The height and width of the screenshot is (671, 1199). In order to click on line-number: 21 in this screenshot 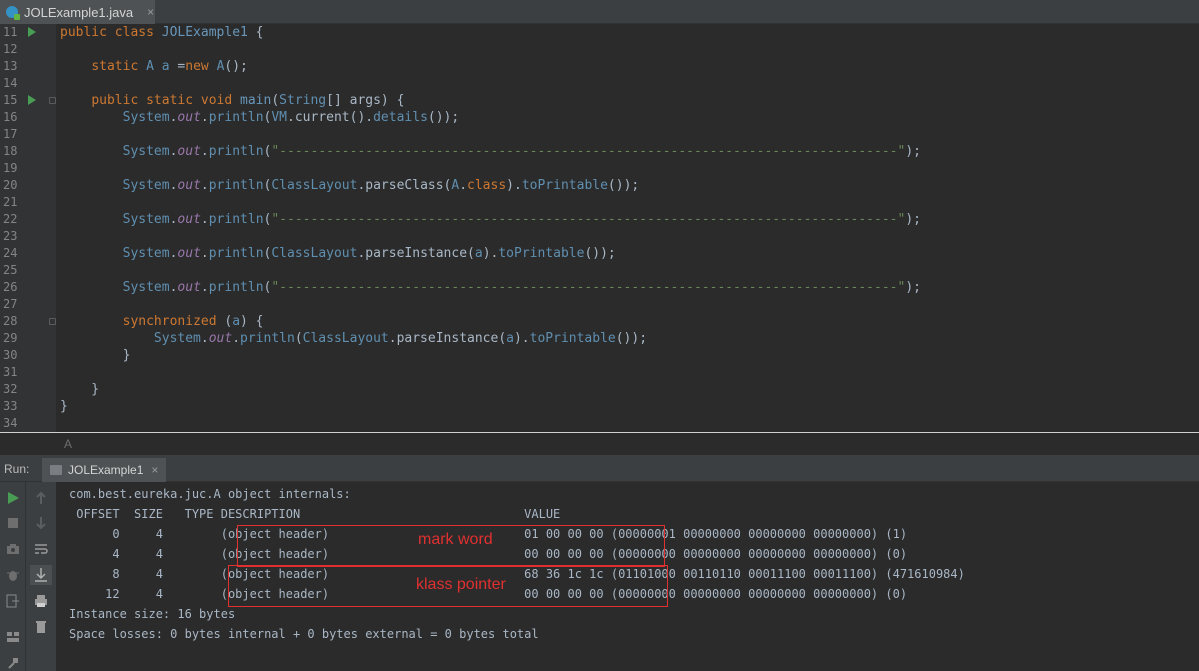, I will do `click(11, 202)`.